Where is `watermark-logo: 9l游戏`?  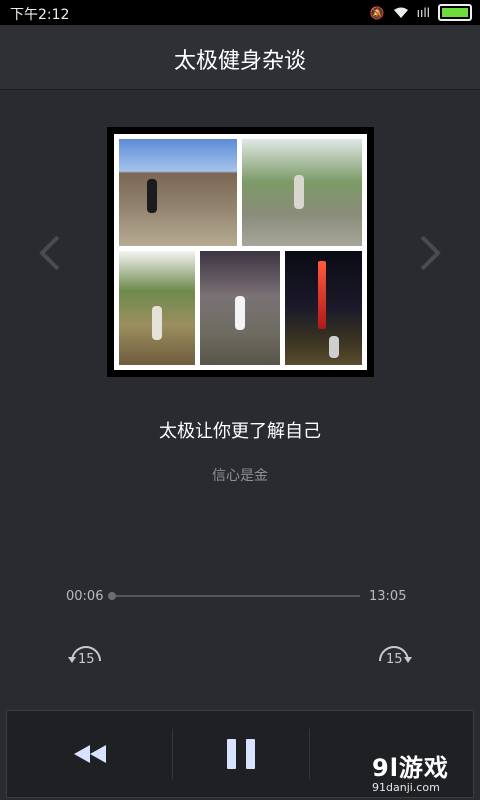 watermark-logo: 9l游戏 is located at coordinates (410, 768).